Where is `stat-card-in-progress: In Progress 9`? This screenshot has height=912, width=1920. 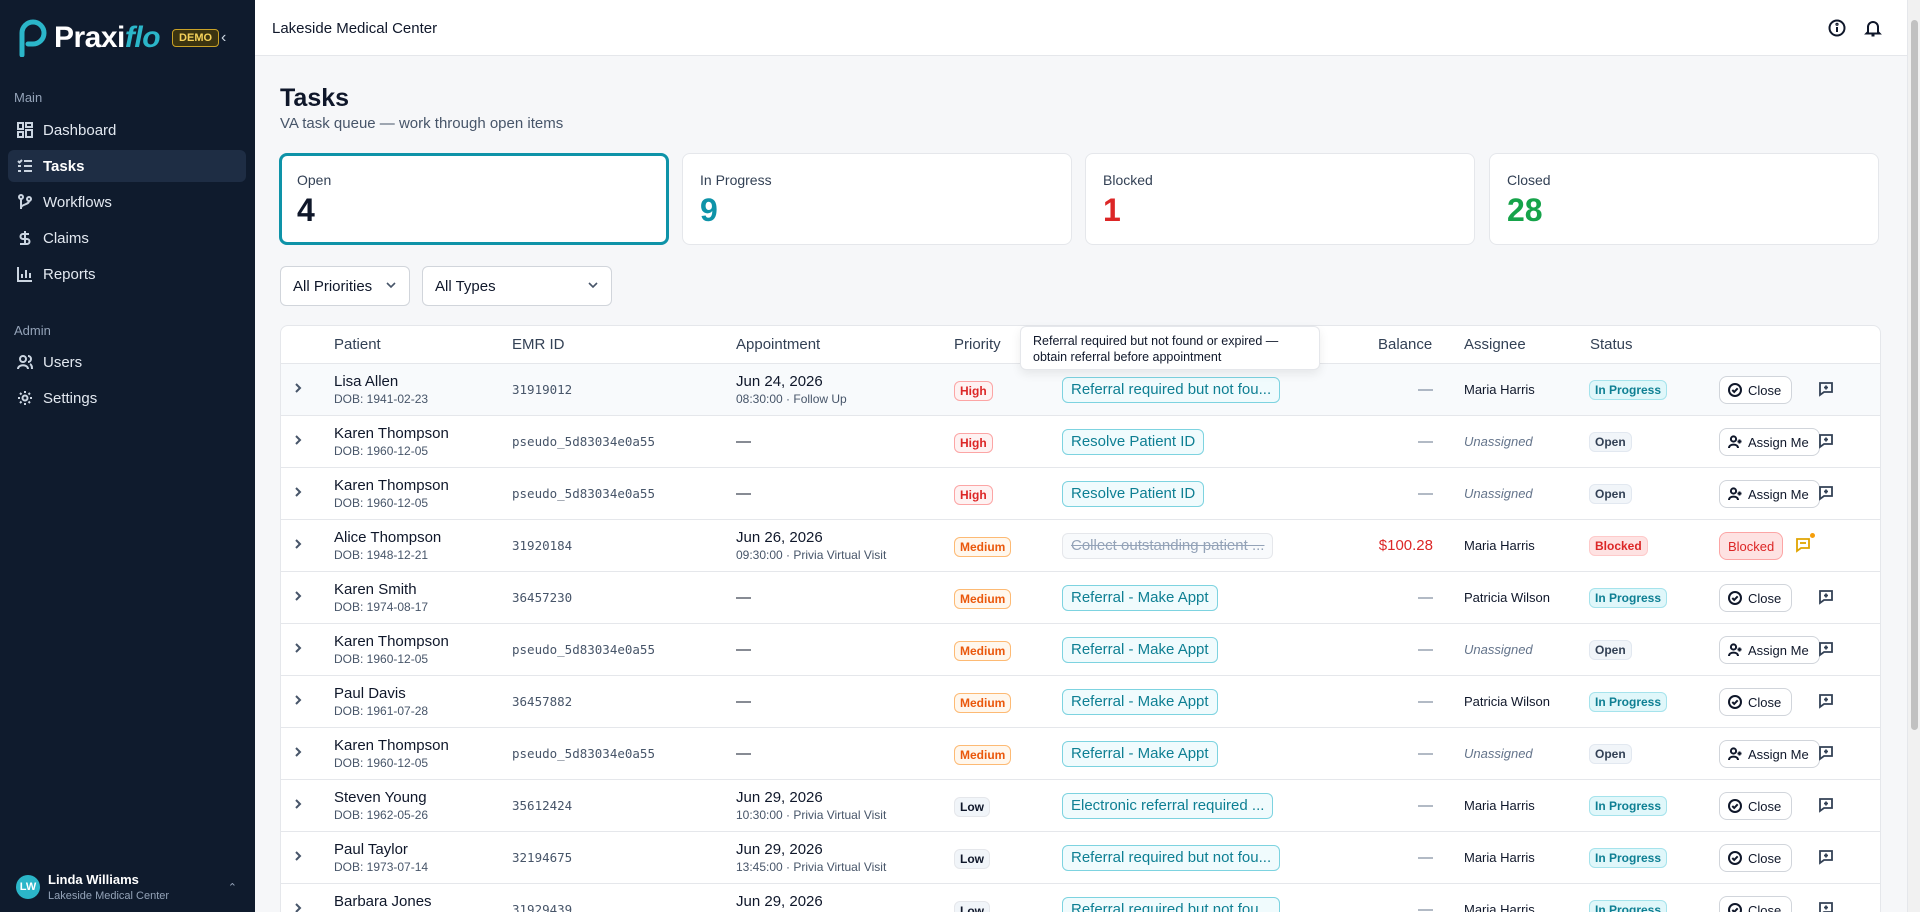
stat-card-in-progress: In Progress 9 is located at coordinates (877, 199).